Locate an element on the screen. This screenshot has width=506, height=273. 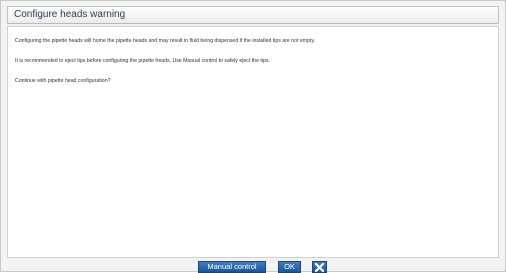
dialog-titlebar: Configure heads warning is located at coordinates (253, 15).